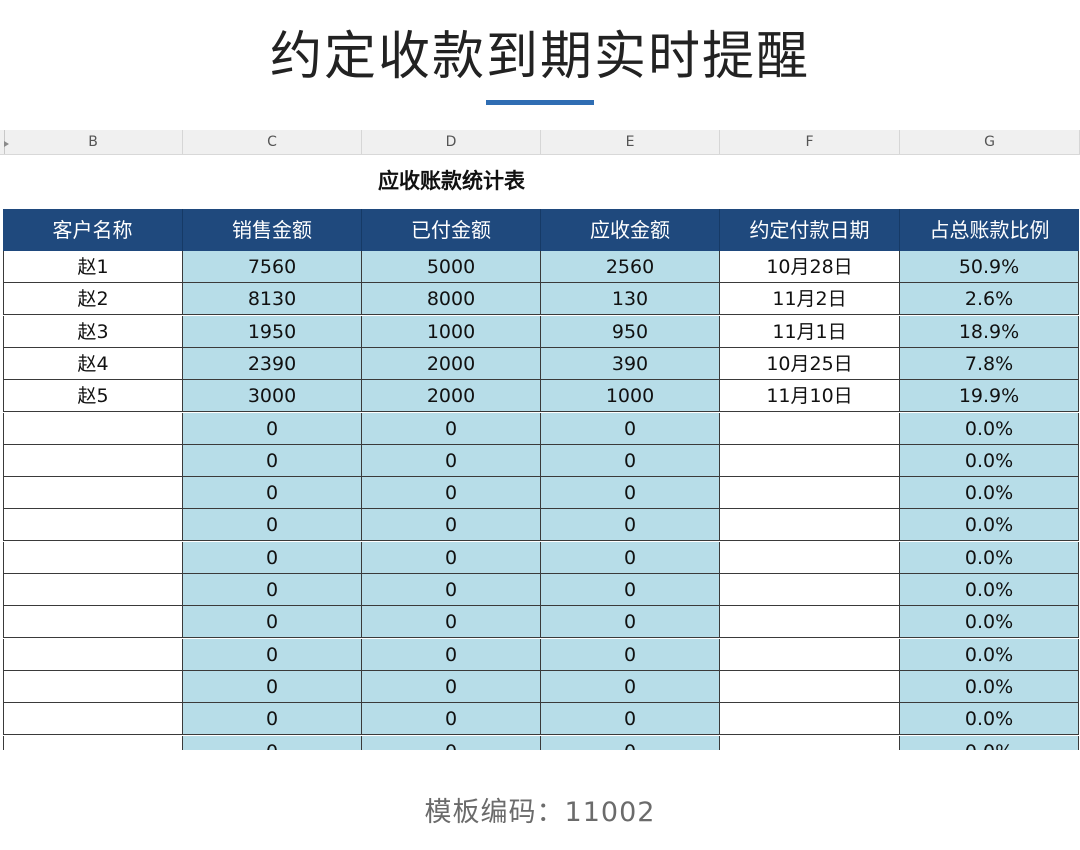 The height and width of the screenshot is (850, 1080). Describe the element at coordinates (810, 363) in the screenshot. I see `cell-due-date: 10月25日` at that location.